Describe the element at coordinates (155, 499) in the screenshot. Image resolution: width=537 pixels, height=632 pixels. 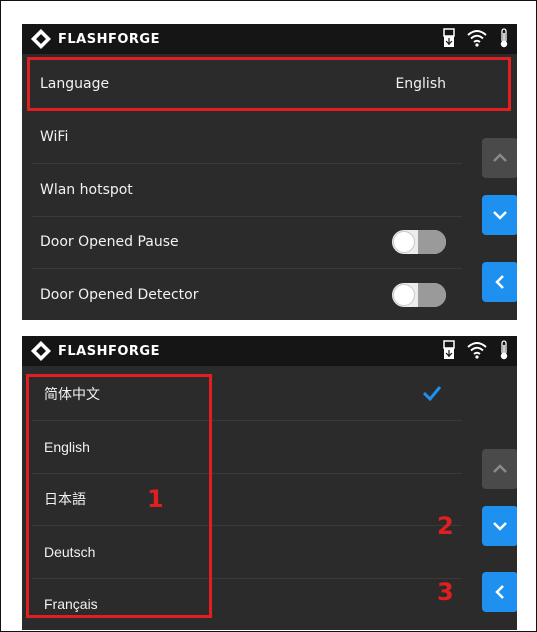
I see `annotation-number-1: 1` at that location.